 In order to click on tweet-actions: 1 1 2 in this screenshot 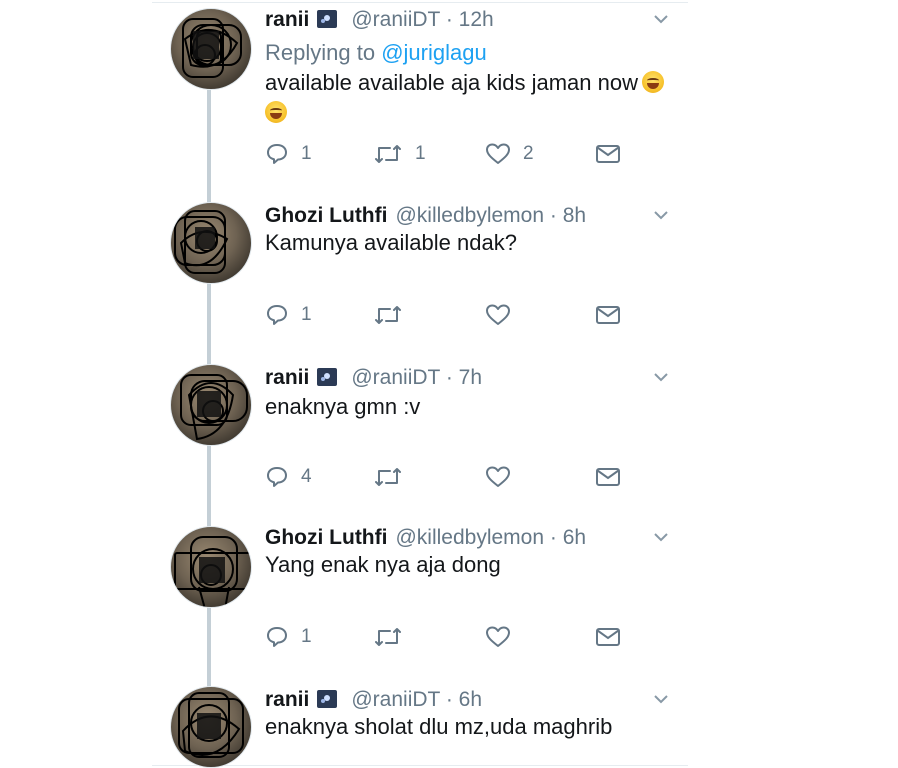, I will do `click(445, 154)`.